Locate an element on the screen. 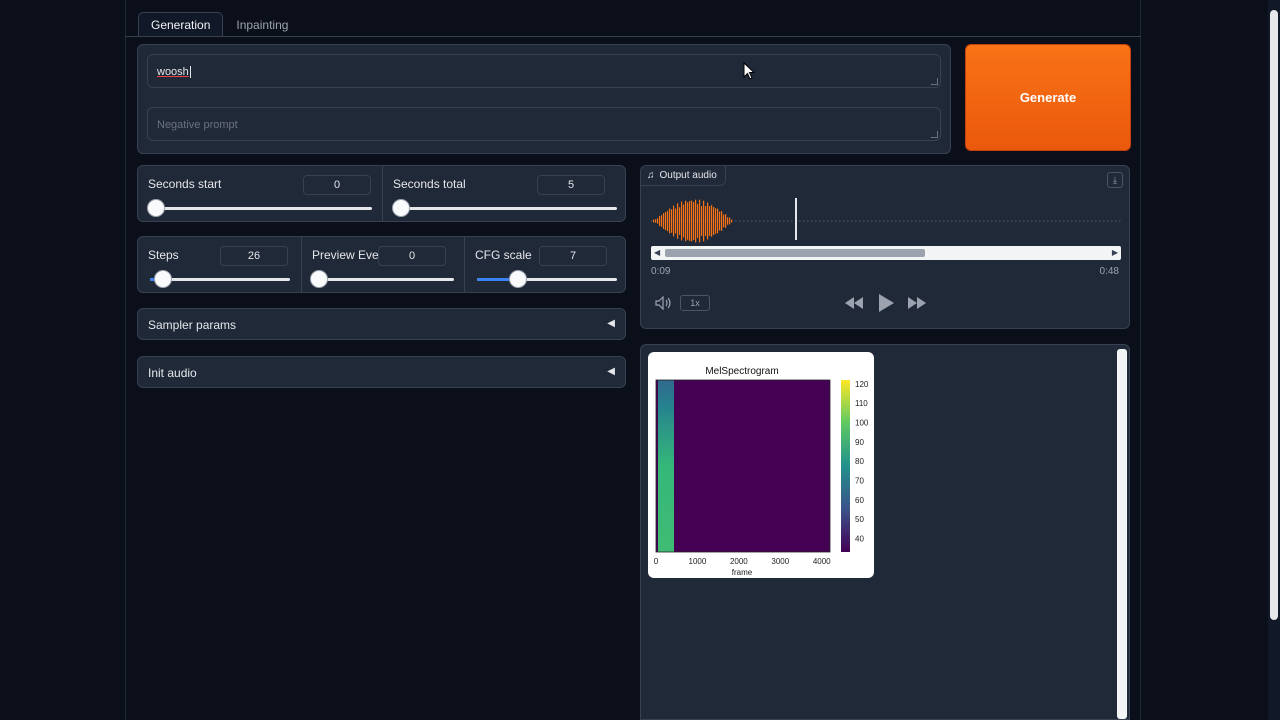  audio-waveform is located at coordinates (886, 221).